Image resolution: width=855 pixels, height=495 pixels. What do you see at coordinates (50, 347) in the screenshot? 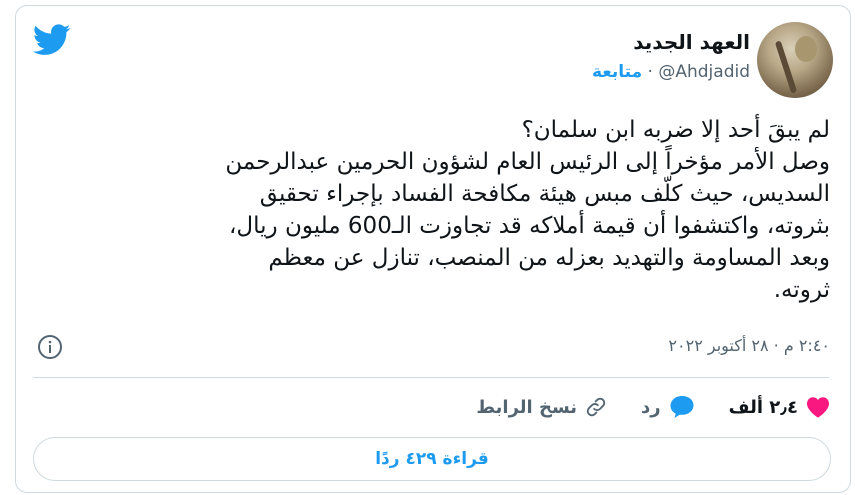
I see `info-icon` at bounding box center [50, 347].